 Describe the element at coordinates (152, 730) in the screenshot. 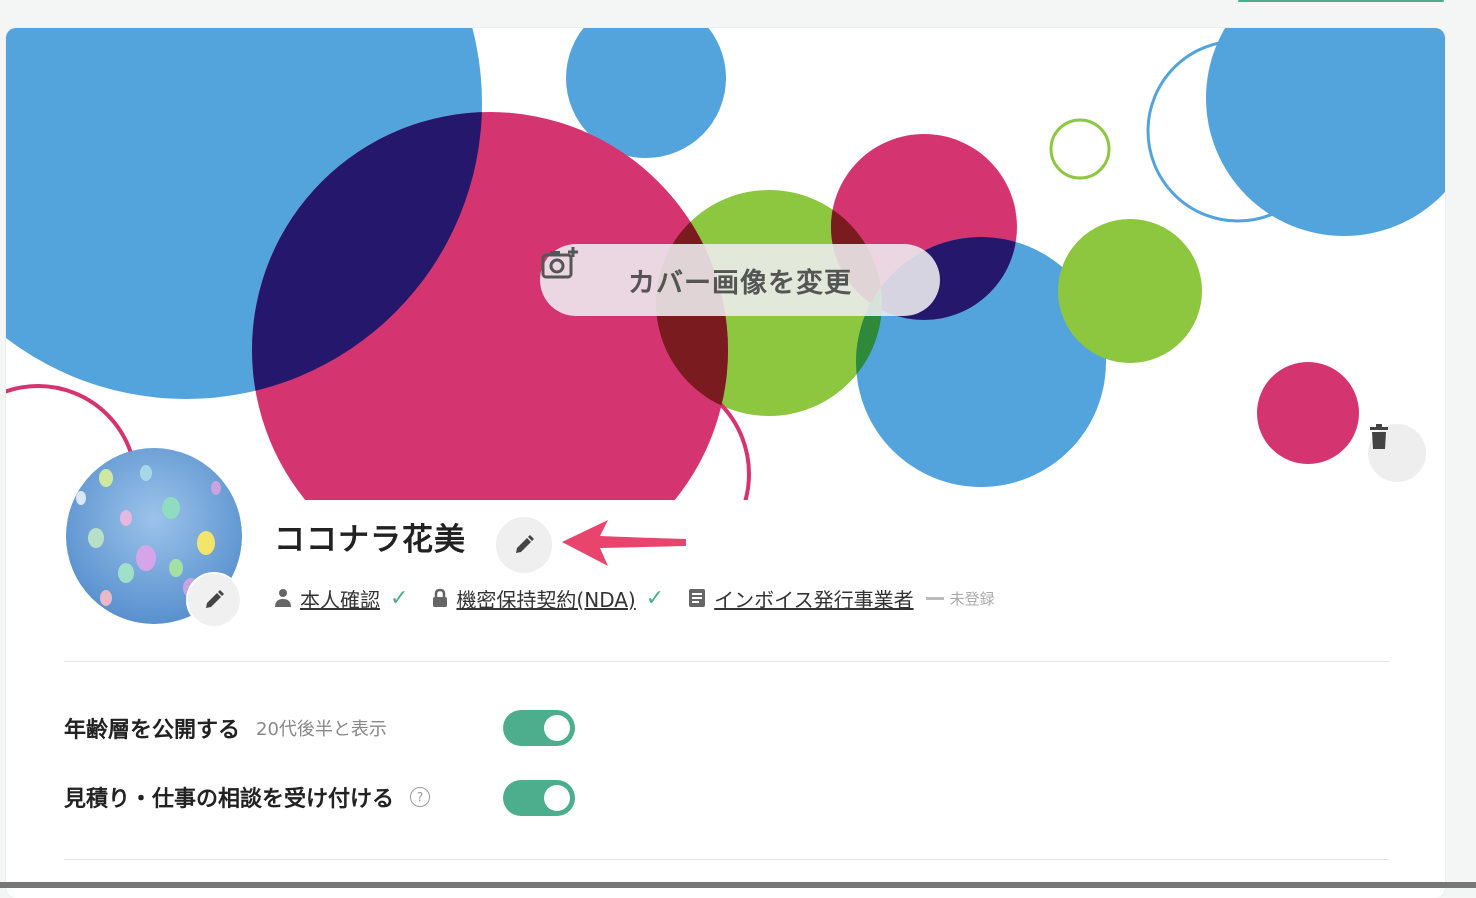

I see `age-setting-label: 年齢層を公開する` at that location.